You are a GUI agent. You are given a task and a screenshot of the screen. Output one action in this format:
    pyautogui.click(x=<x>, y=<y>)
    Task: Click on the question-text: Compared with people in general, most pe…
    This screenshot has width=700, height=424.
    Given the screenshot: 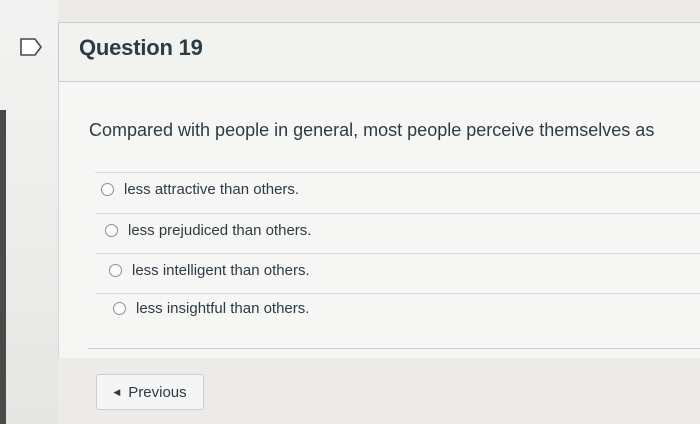 What is the action you would take?
    pyautogui.click(x=372, y=130)
    